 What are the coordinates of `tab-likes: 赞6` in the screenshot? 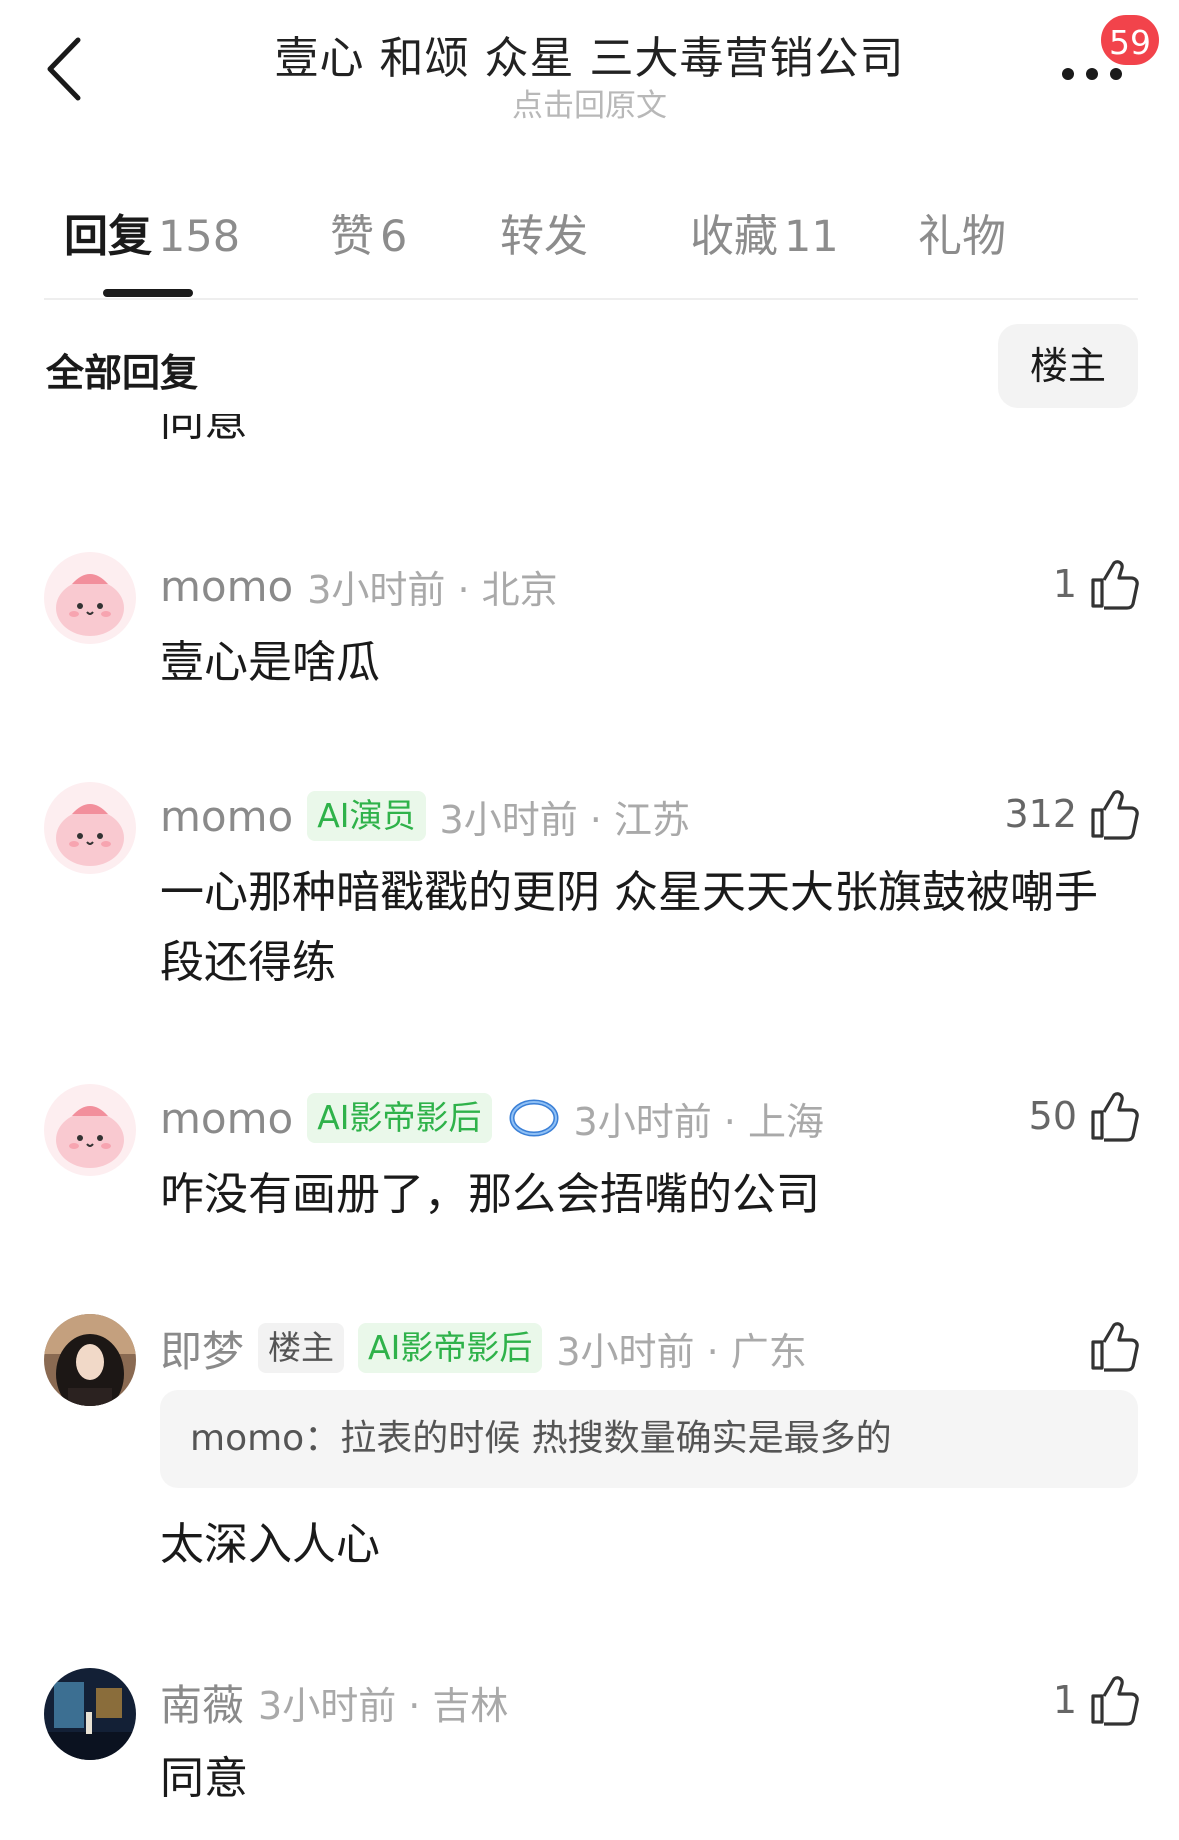 It's located at (368, 232).